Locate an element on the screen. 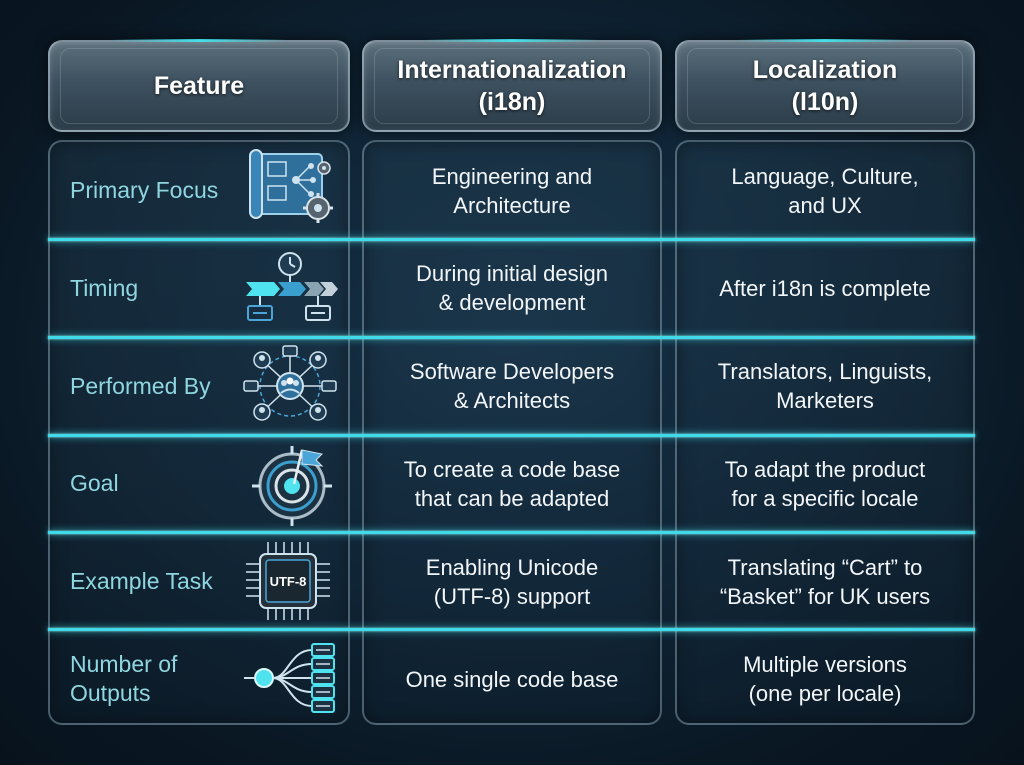 The image size is (1024, 765). row-timing-label: Timing is located at coordinates (104, 288).